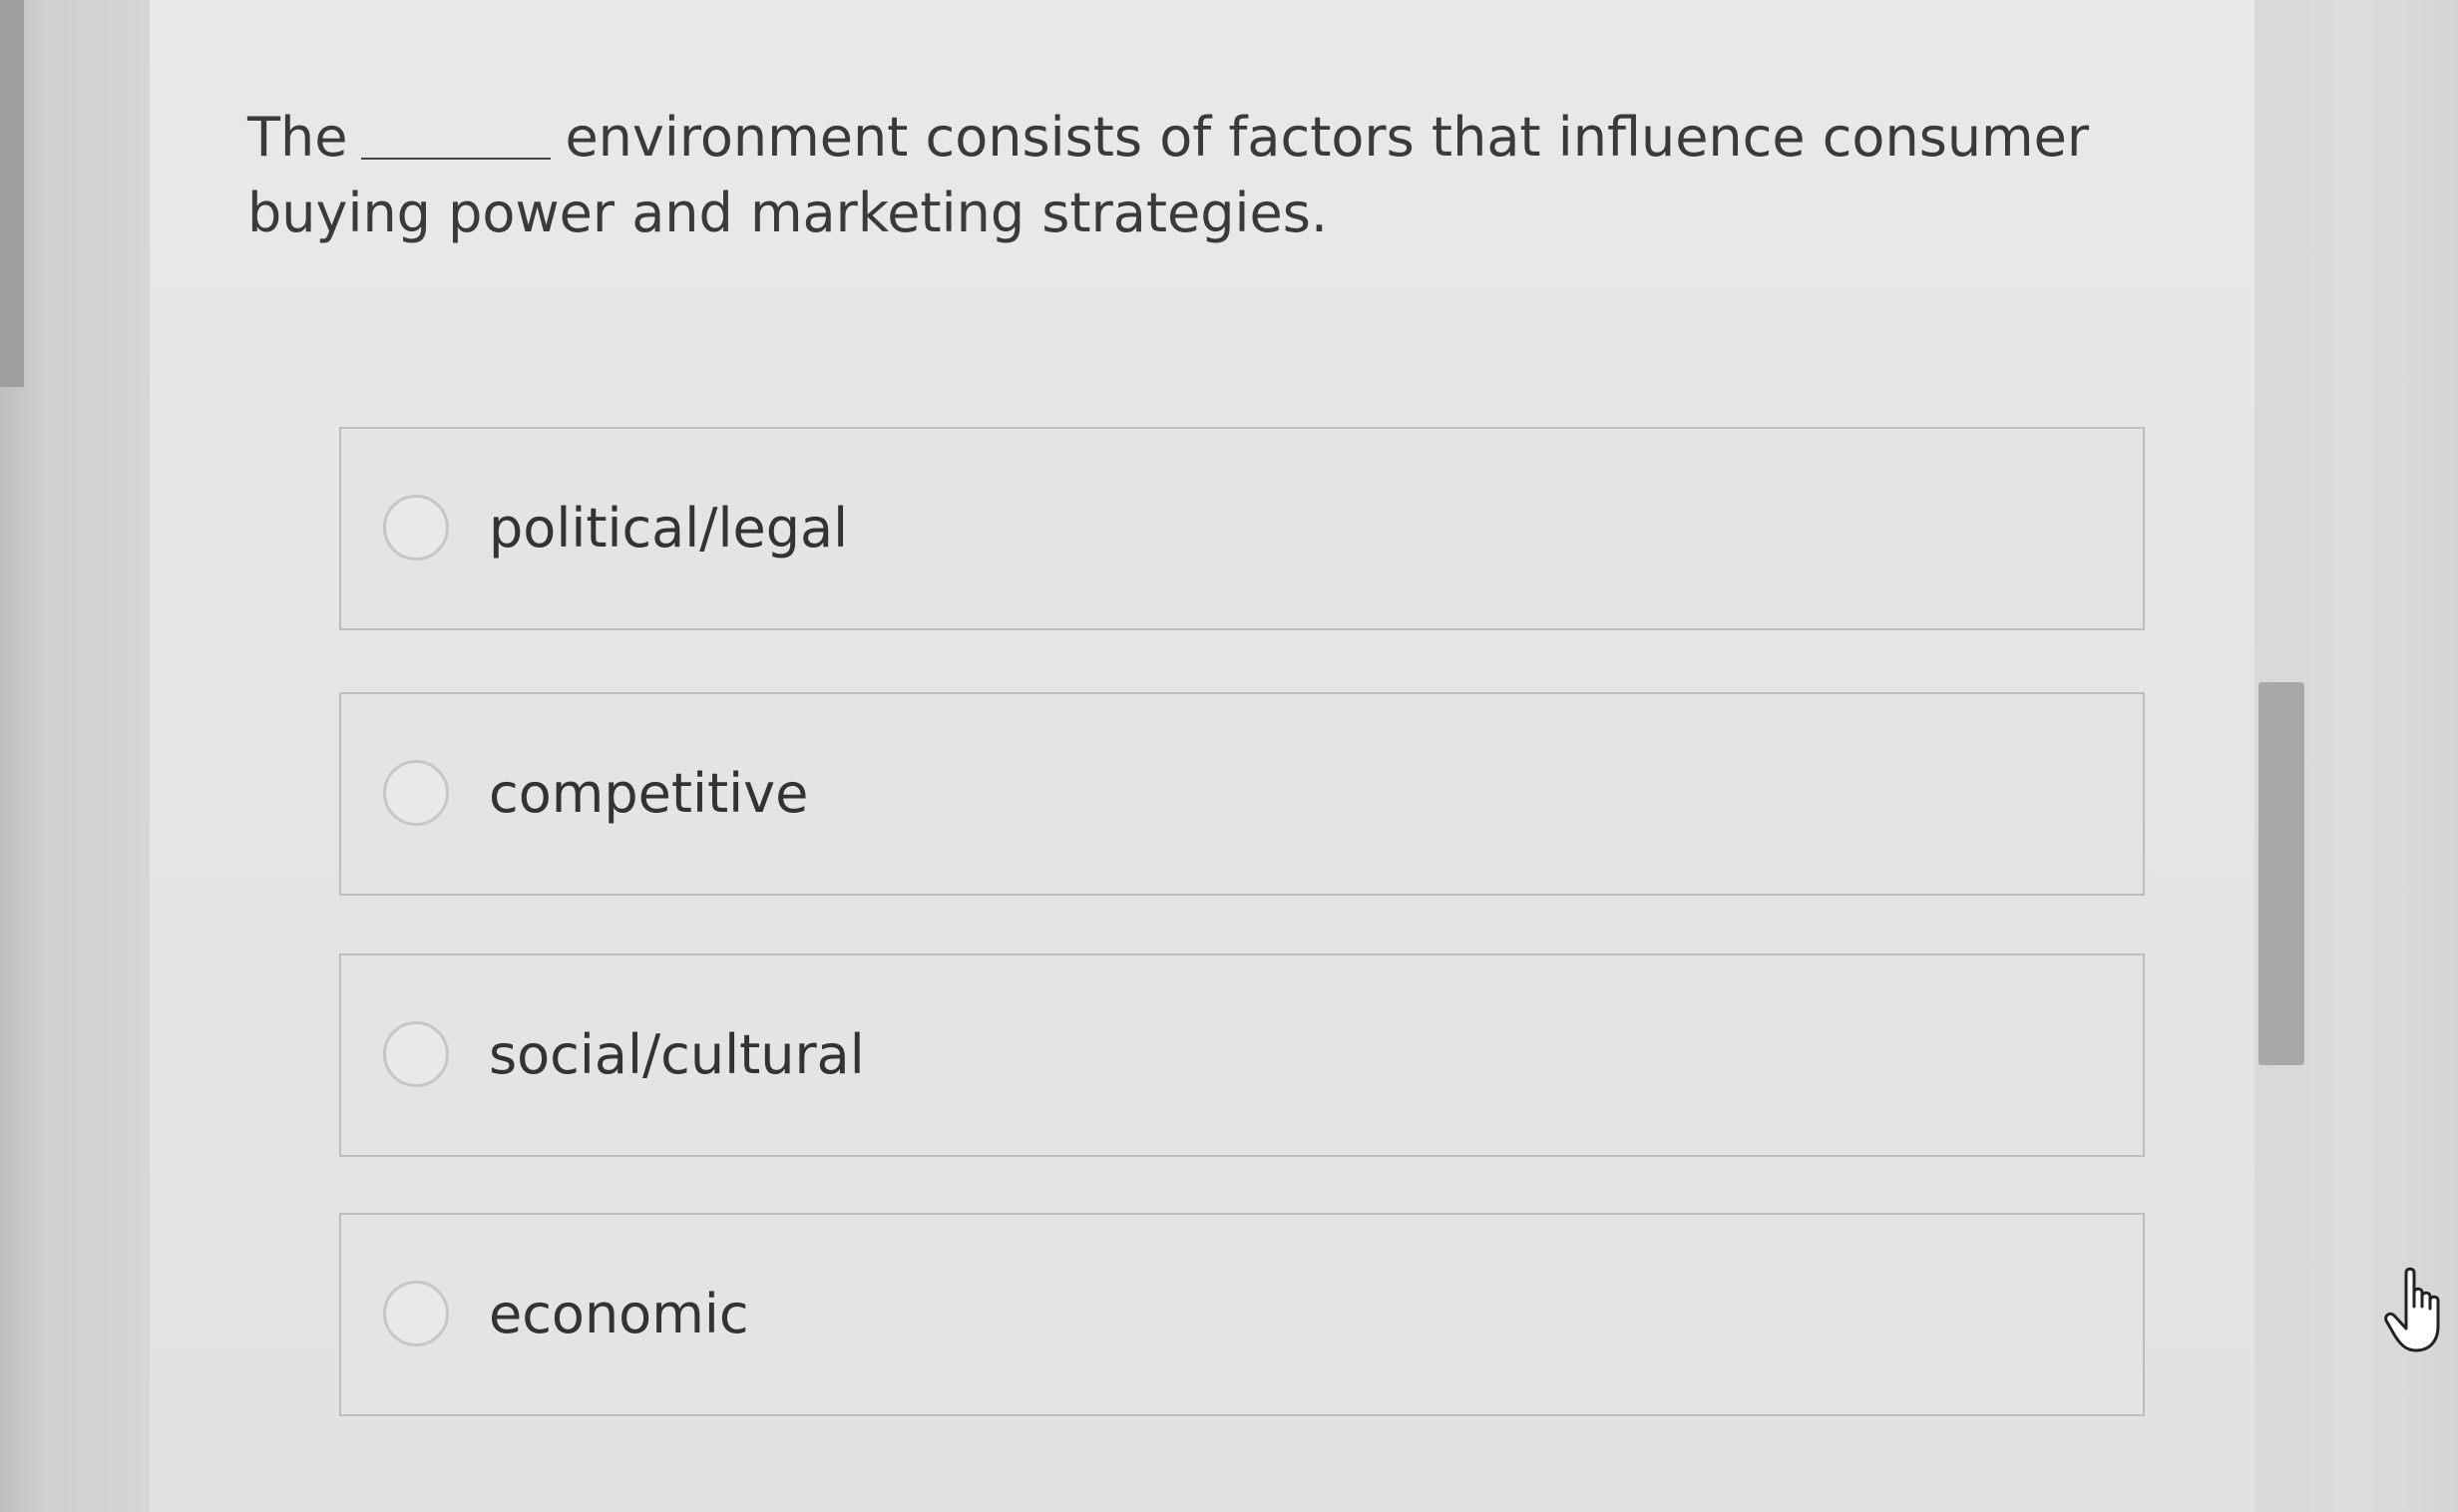 The width and height of the screenshot is (2458, 1512). What do you see at coordinates (619, 1314) in the screenshot?
I see `answer-option-label: economic` at bounding box center [619, 1314].